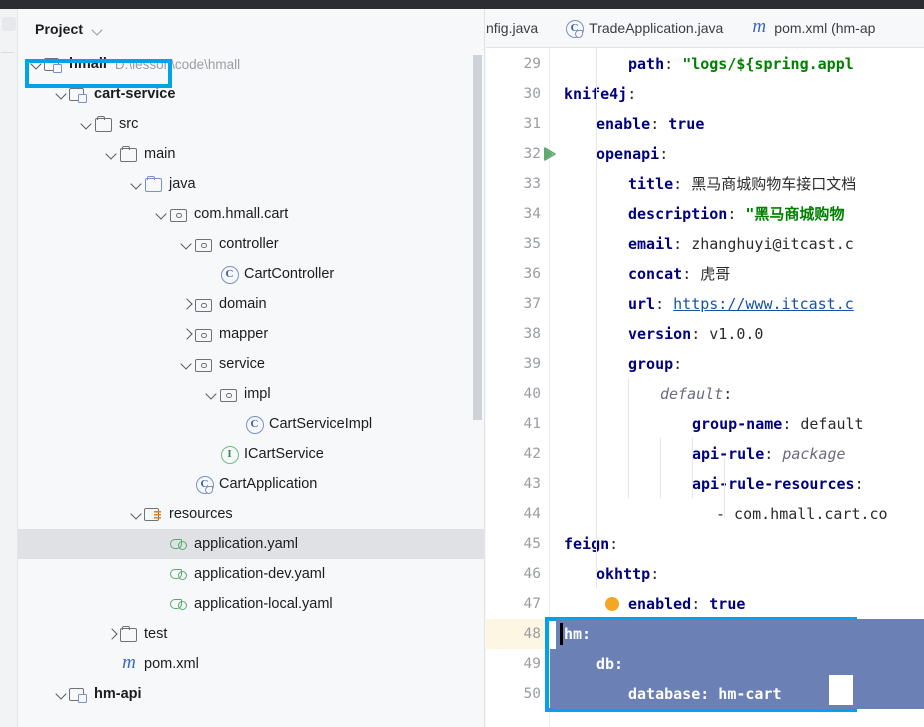 The image size is (924, 727). What do you see at coordinates (610, 664) in the screenshot?
I see `code-line-text: db:` at bounding box center [610, 664].